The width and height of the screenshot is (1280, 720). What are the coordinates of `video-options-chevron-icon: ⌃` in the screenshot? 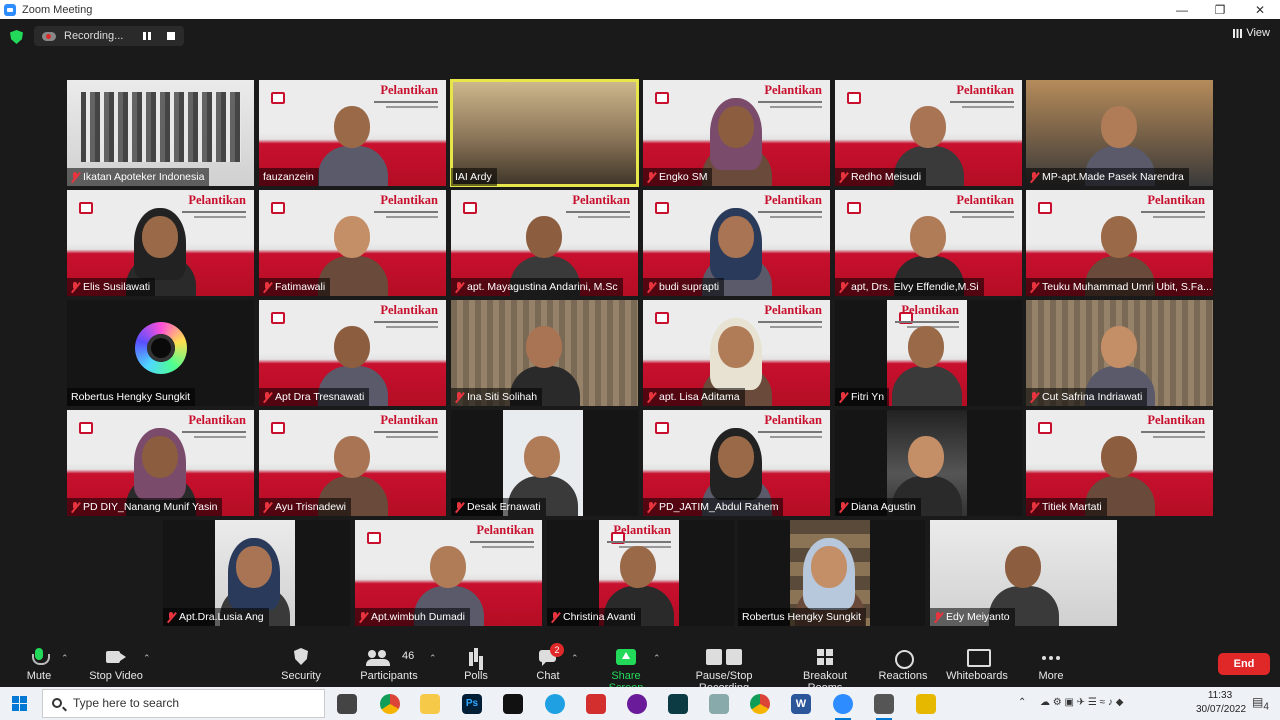 It's located at (147, 658).